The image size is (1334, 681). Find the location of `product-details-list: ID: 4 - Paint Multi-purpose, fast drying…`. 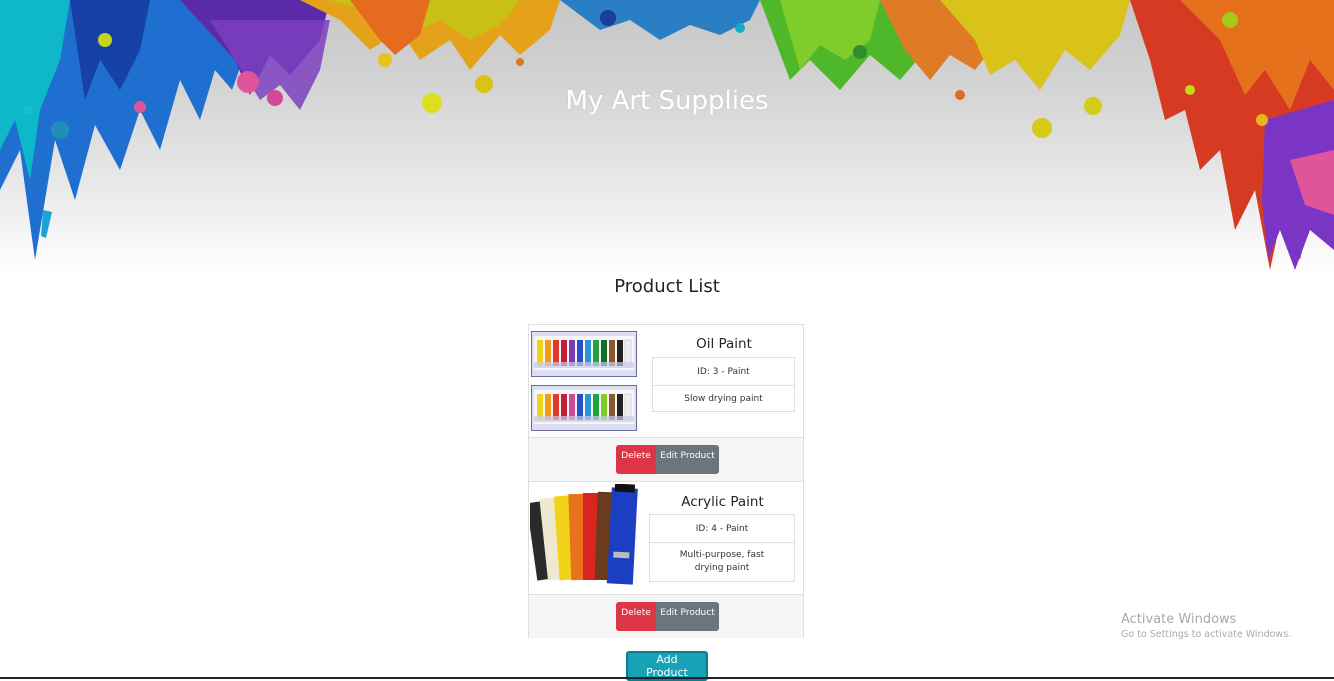

product-details-list: ID: 4 - Paint Multi-purpose, fast drying… is located at coordinates (722, 548).